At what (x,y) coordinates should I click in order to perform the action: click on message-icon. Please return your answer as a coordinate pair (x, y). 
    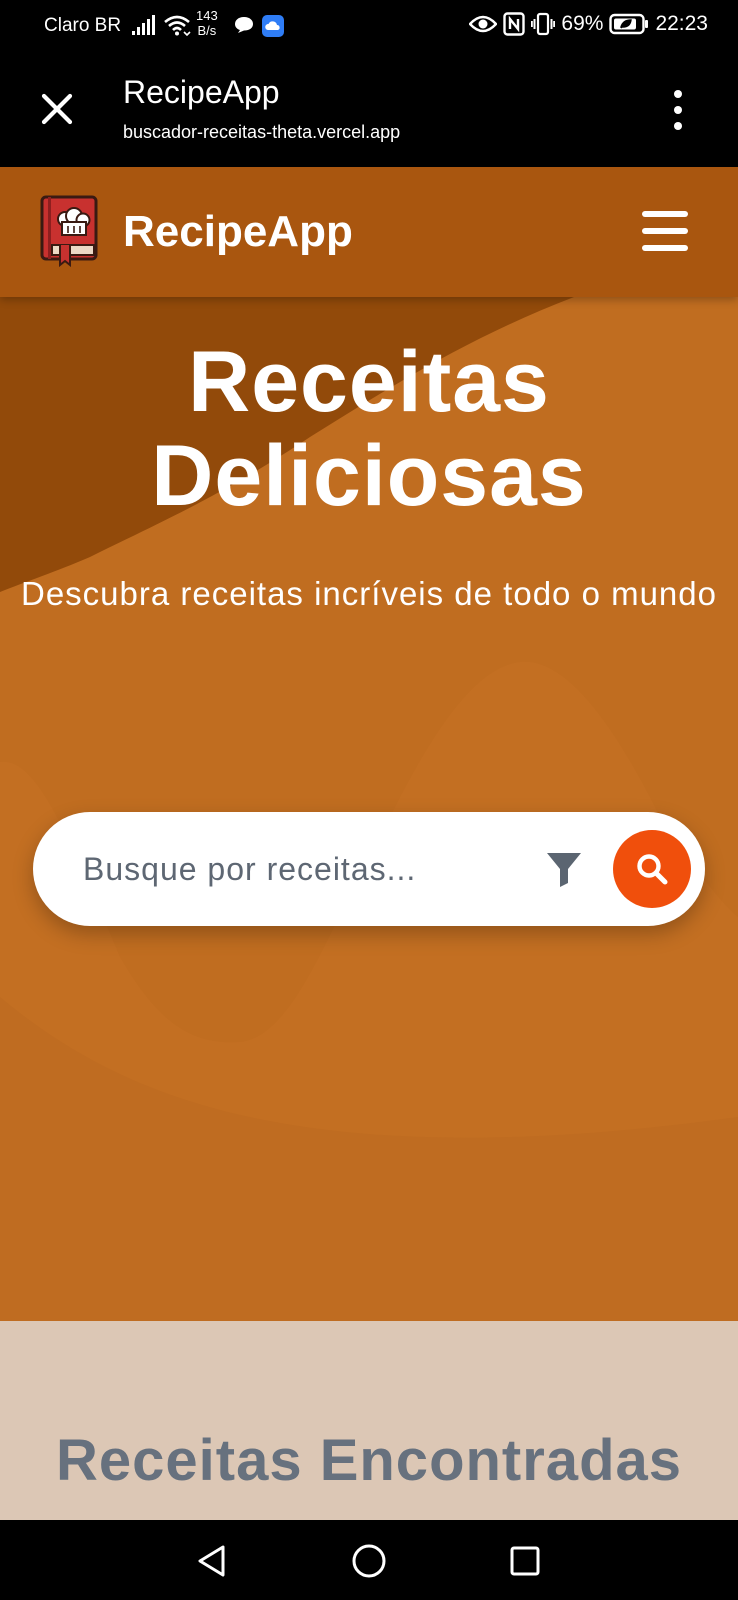
    Looking at the image, I should click on (244, 27).